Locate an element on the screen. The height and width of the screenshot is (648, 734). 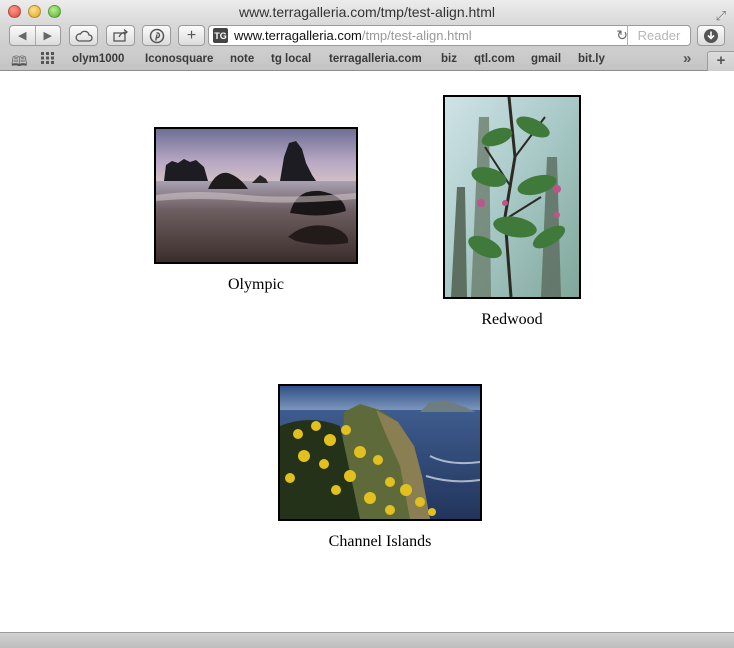
new-tab-button: + is located at coordinates (720, 61).